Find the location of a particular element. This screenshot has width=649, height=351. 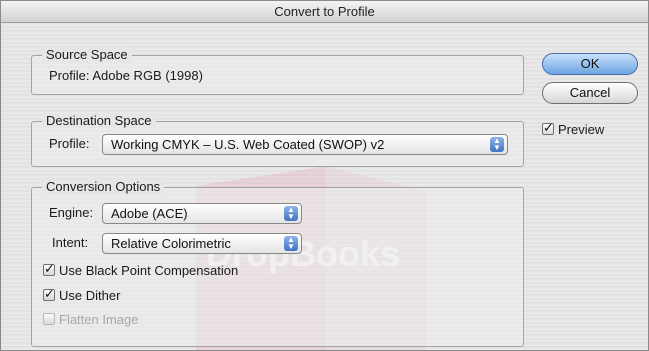

dither-checkbox: ✓ Use Dither is located at coordinates (82, 294).